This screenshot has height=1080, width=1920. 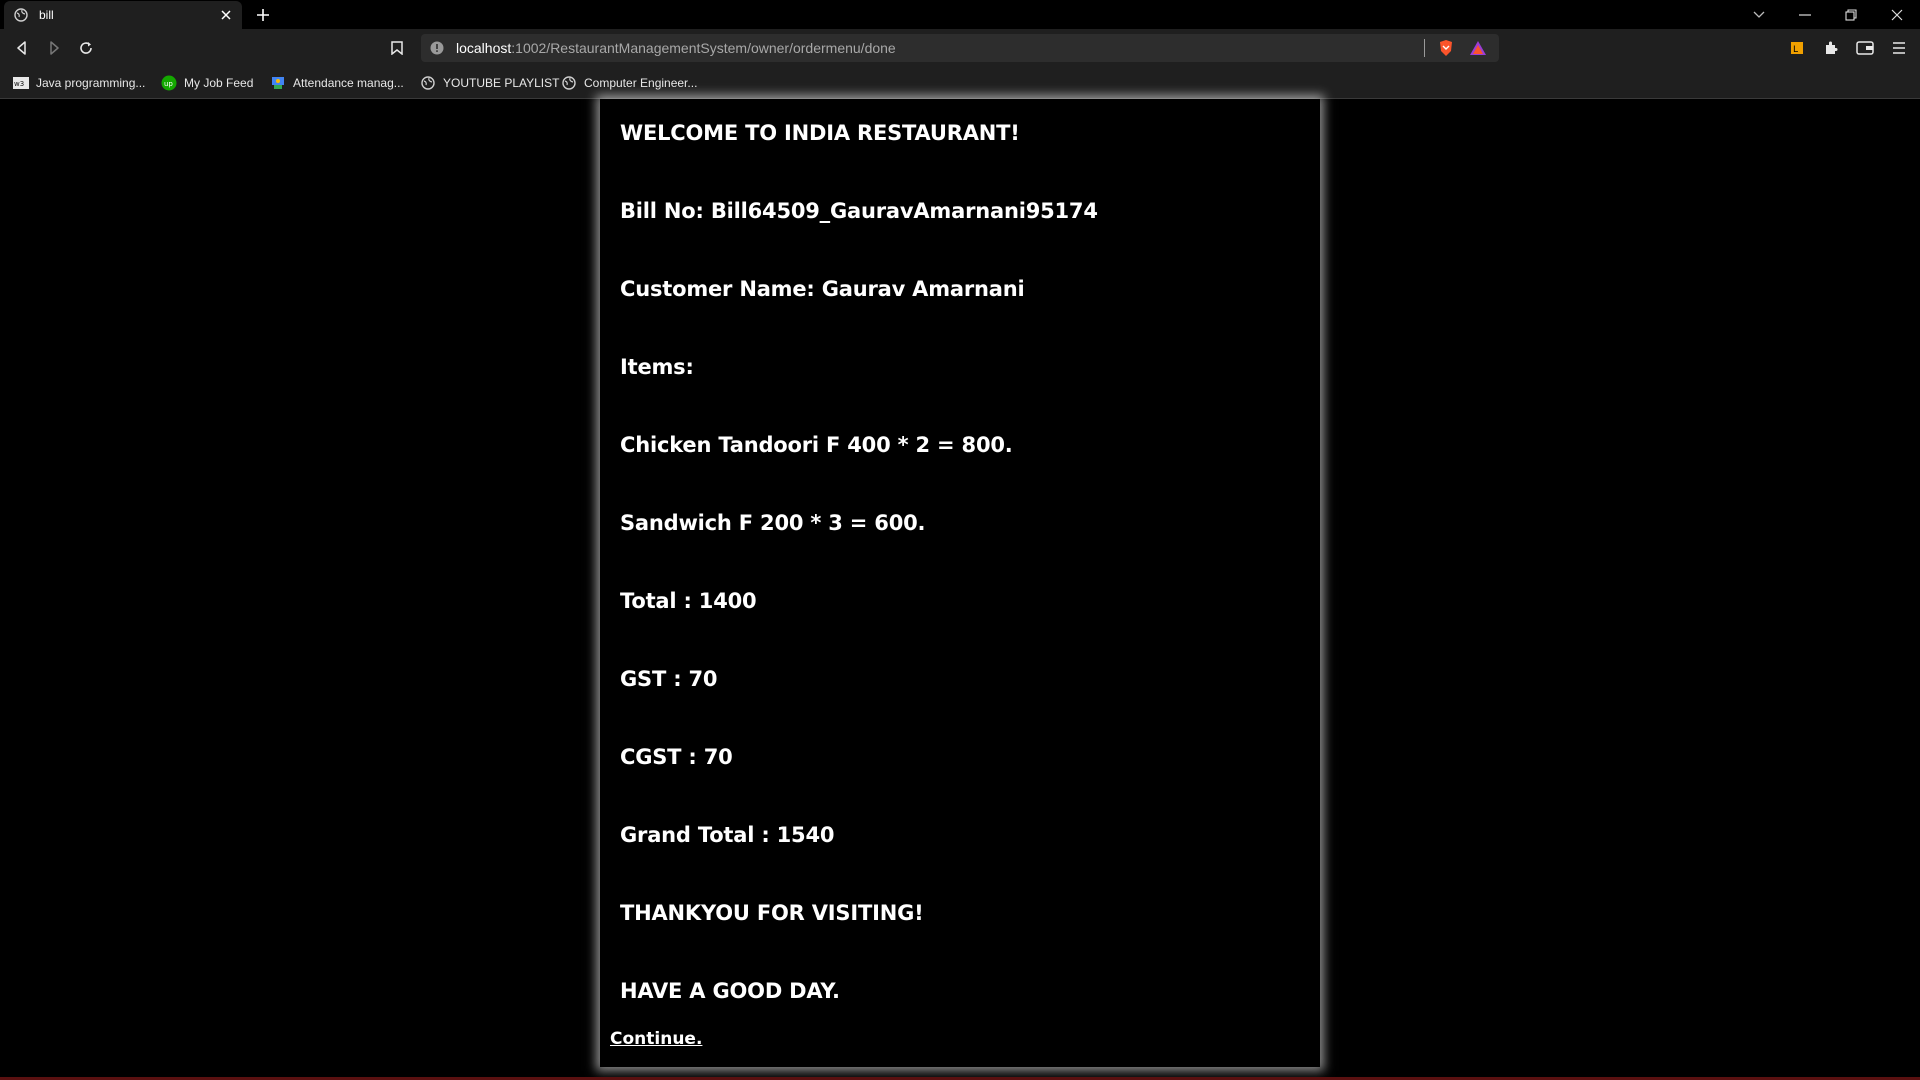 I want to click on wallet-icon, so click(x=1865, y=48).